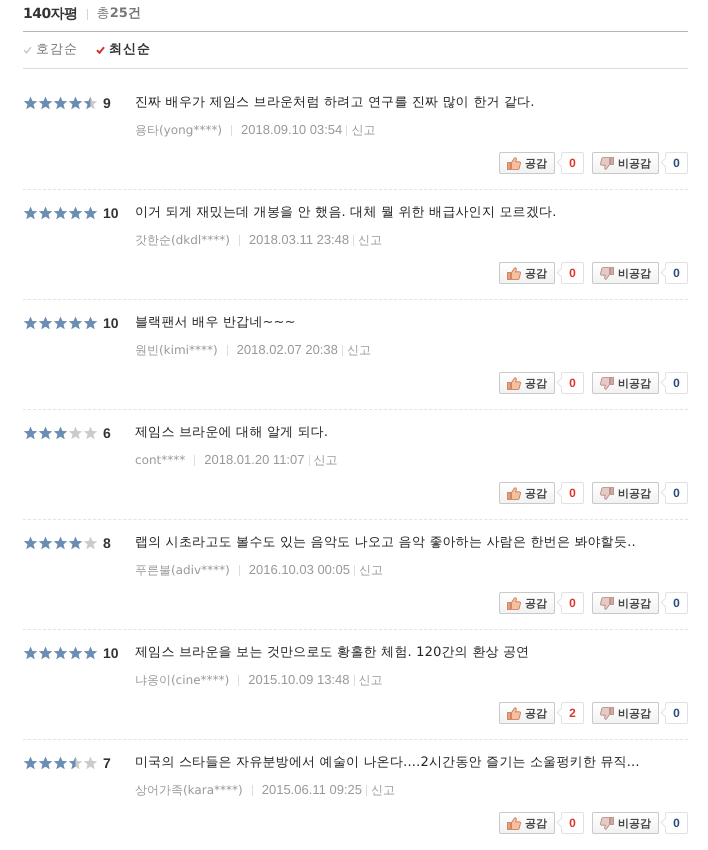 The height and width of the screenshot is (850, 708). What do you see at coordinates (189, 790) in the screenshot?
I see `author-name: 상어가족(kara****)` at bounding box center [189, 790].